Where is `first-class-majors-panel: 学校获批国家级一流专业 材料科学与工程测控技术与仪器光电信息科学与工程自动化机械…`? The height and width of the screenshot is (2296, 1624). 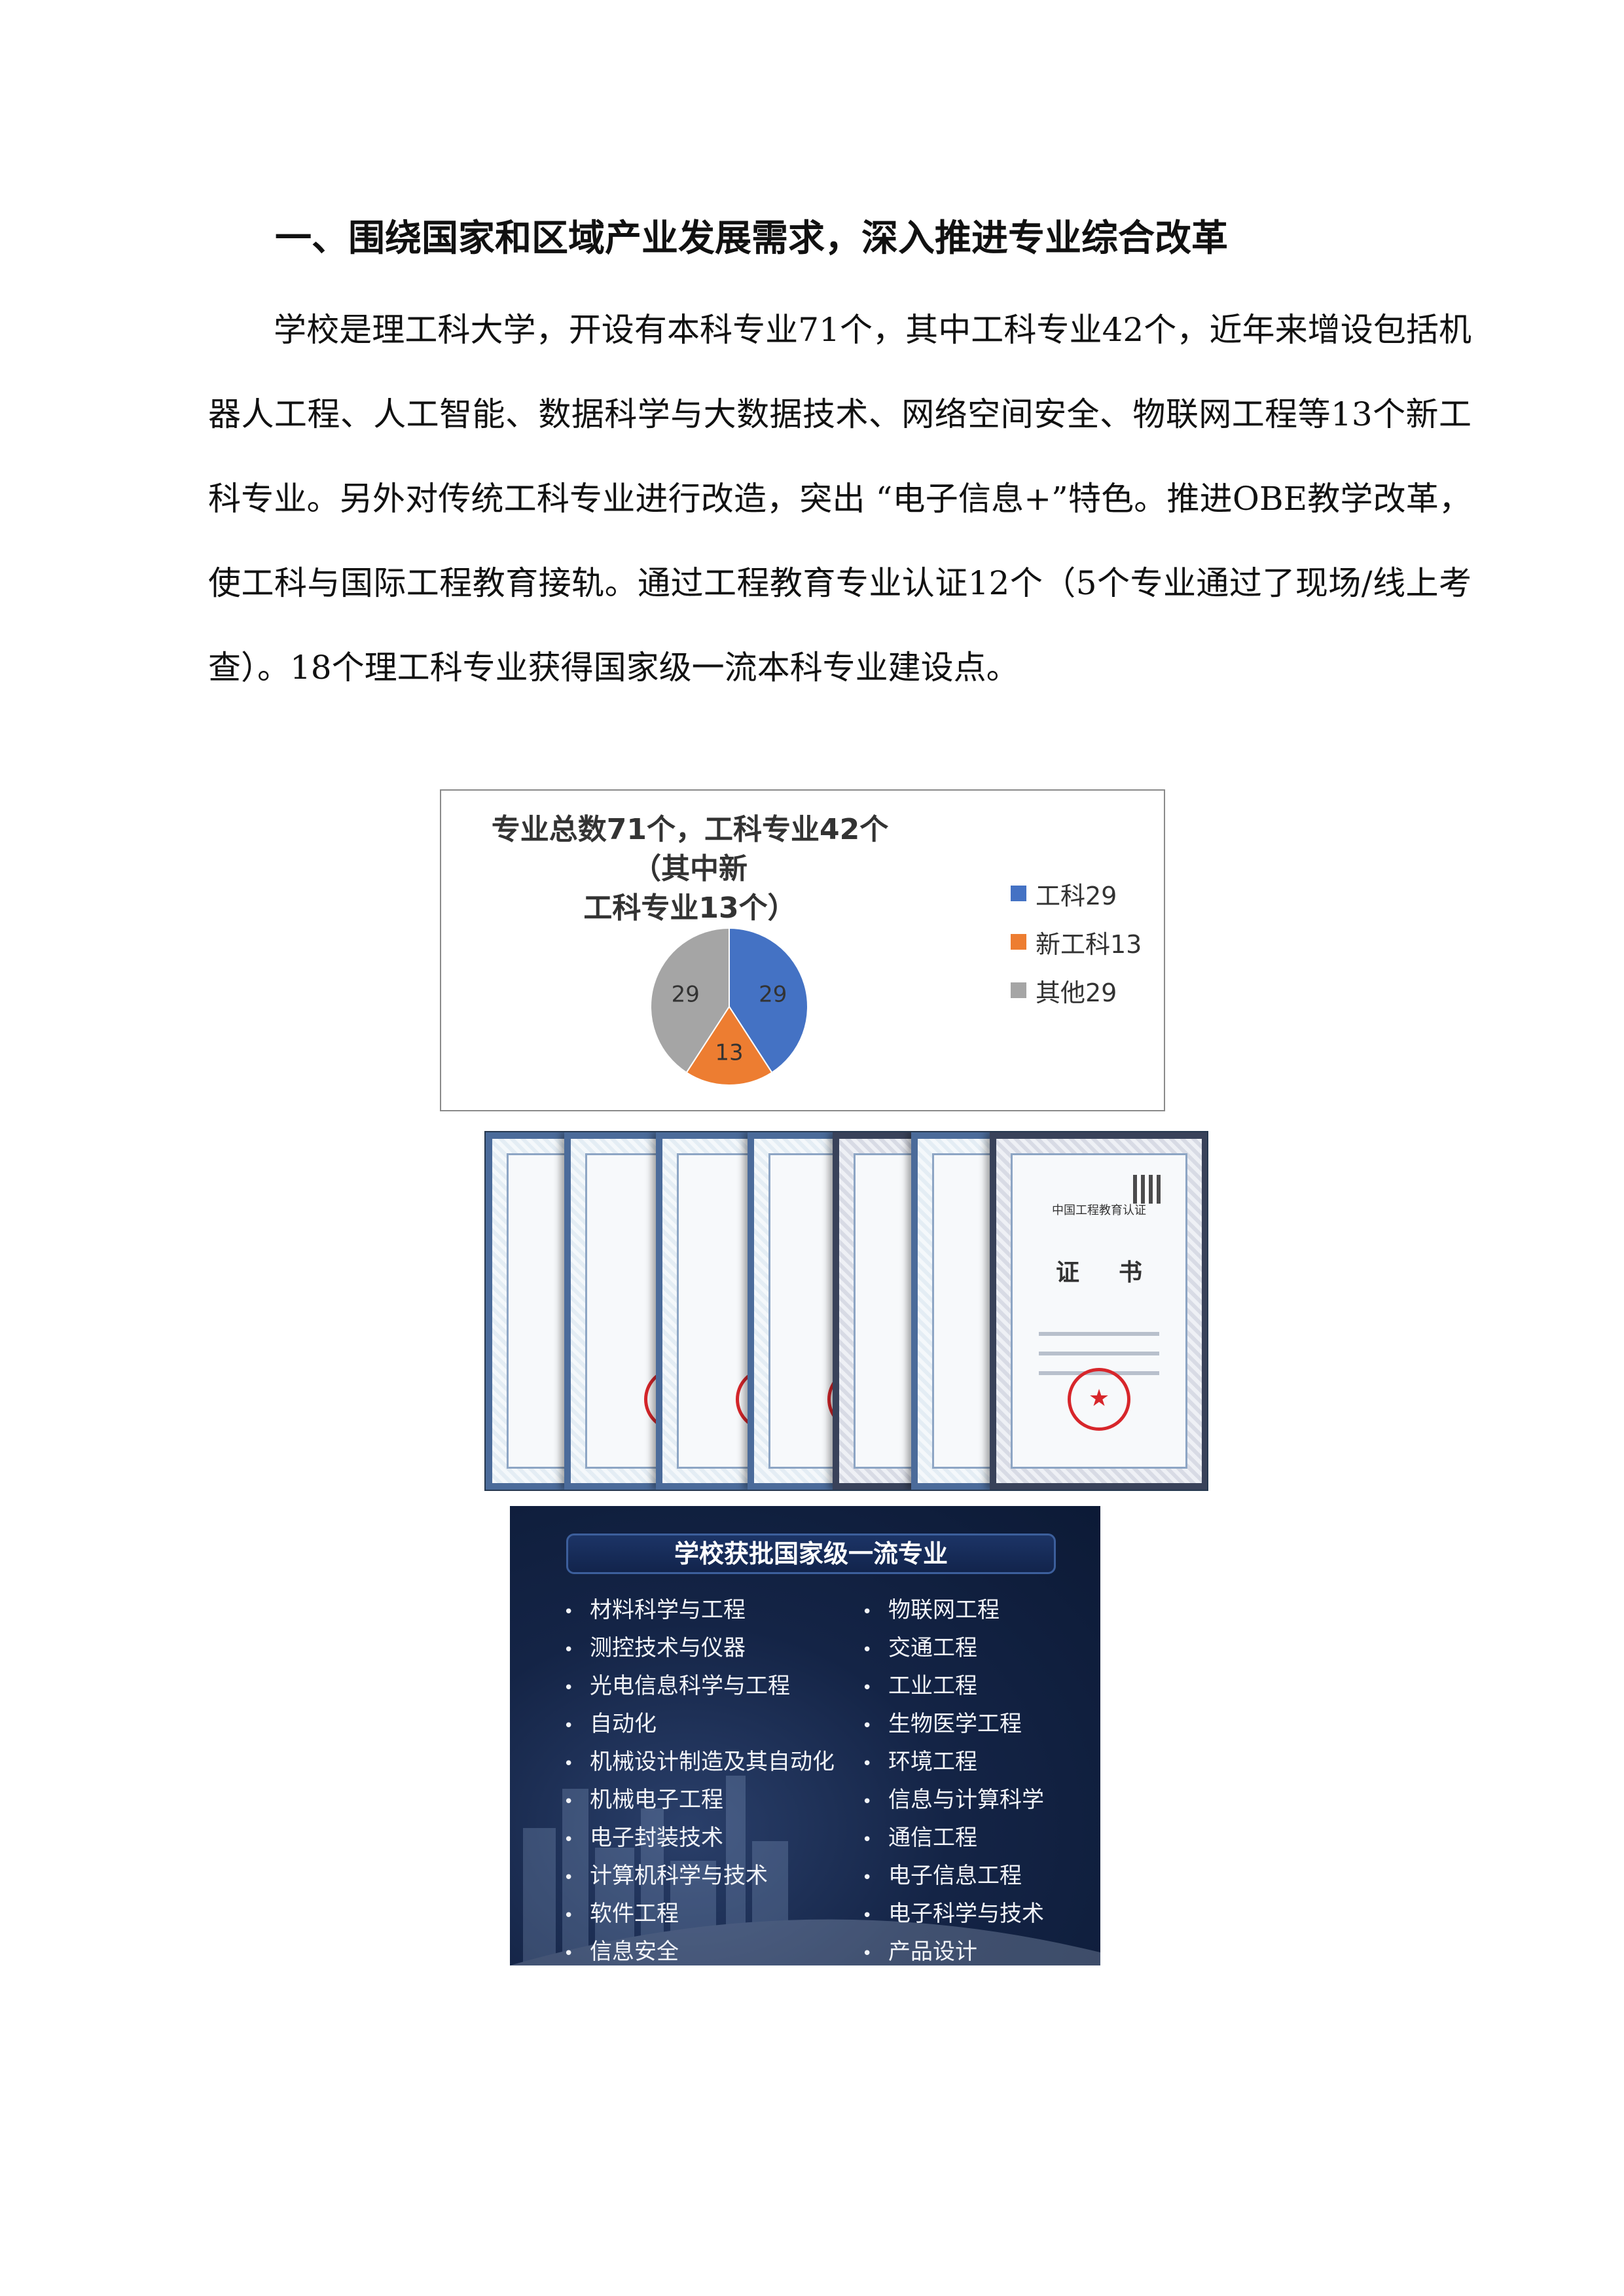 first-class-majors-panel: 学校获批国家级一流专业 材料科学与工程测控技术与仪器光电信息科学与工程自动化机械… is located at coordinates (805, 1735).